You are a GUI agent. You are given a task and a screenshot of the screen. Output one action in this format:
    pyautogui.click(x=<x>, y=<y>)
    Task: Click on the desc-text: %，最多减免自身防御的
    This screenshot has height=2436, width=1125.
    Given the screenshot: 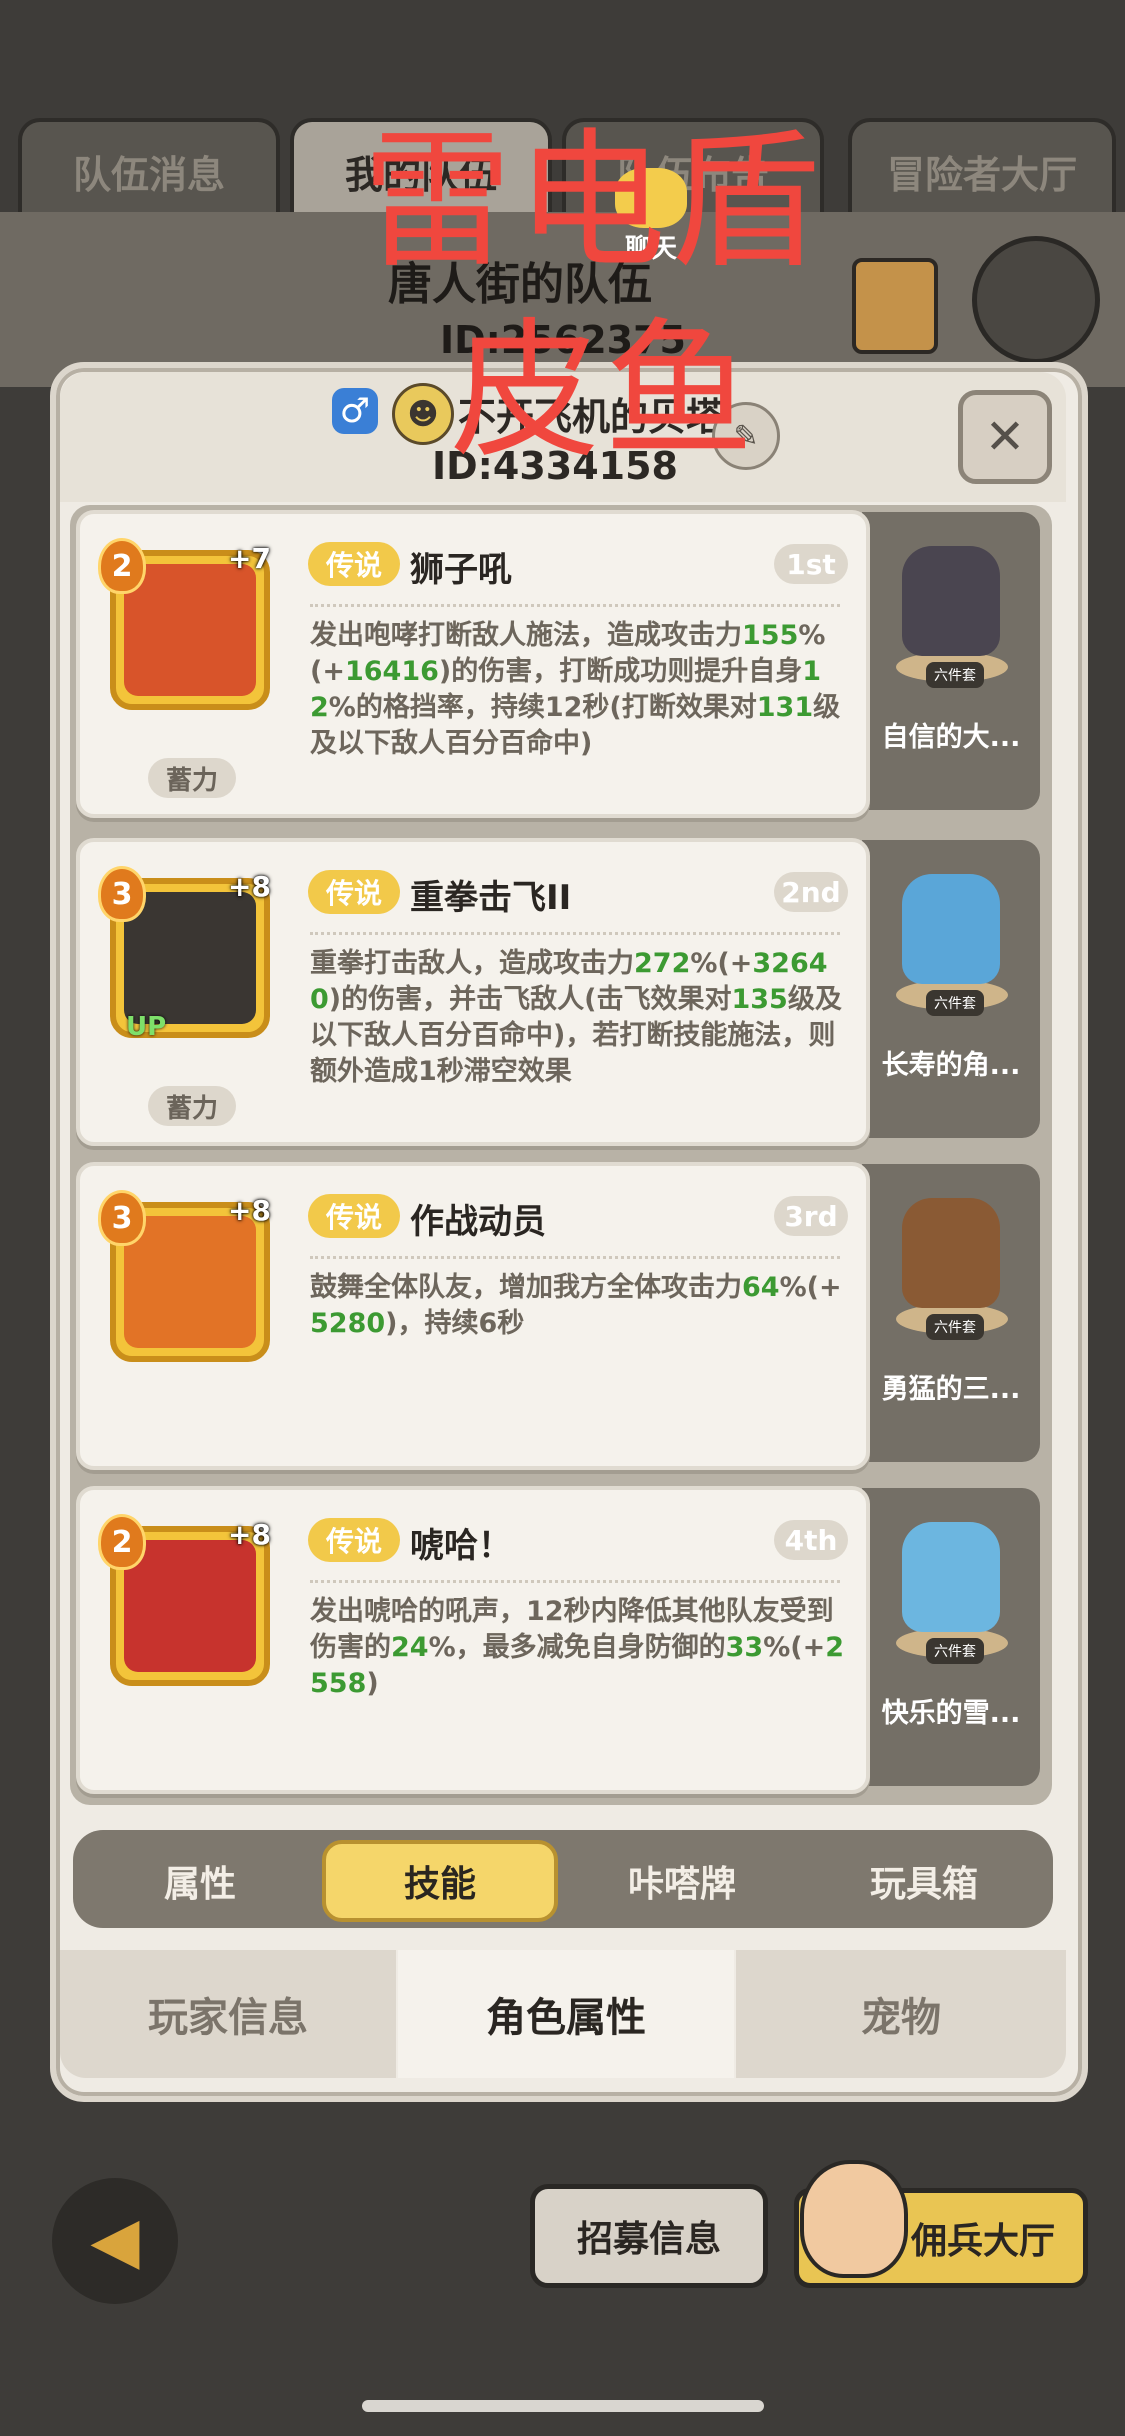 What is the action you would take?
    pyautogui.click(x=577, y=1647)
    